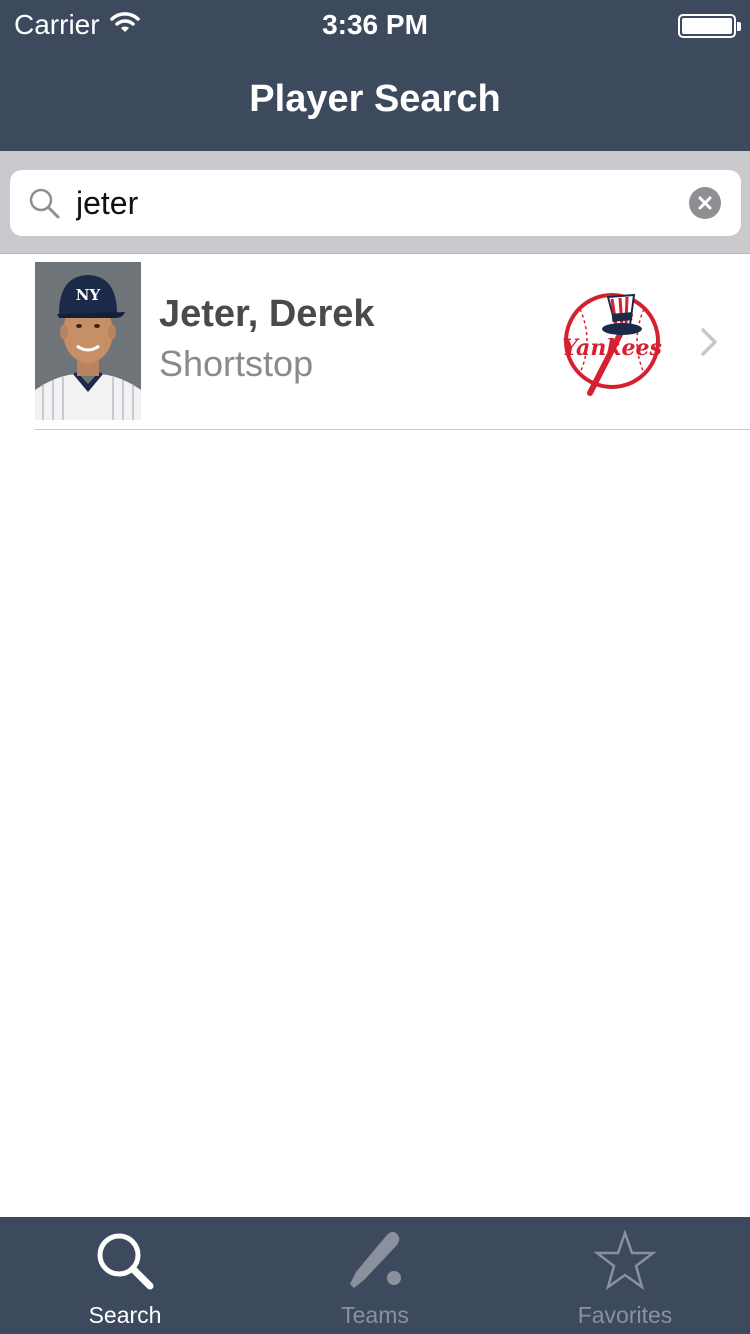 The height and width of the screenshot is (1334, 750). What do you see at coordinates (88, 295) in the screenshot?
I see `svg-text: NY` at bounding box center [88, 295].